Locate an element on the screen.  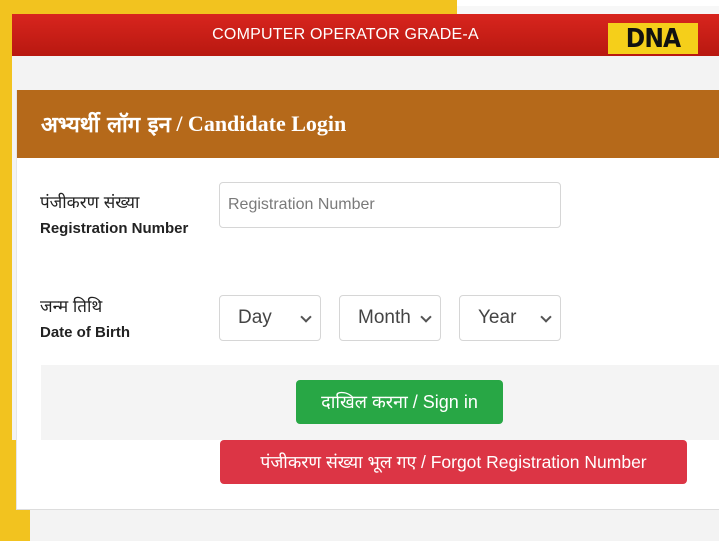
white-strip is located at coordinates (588, 3).